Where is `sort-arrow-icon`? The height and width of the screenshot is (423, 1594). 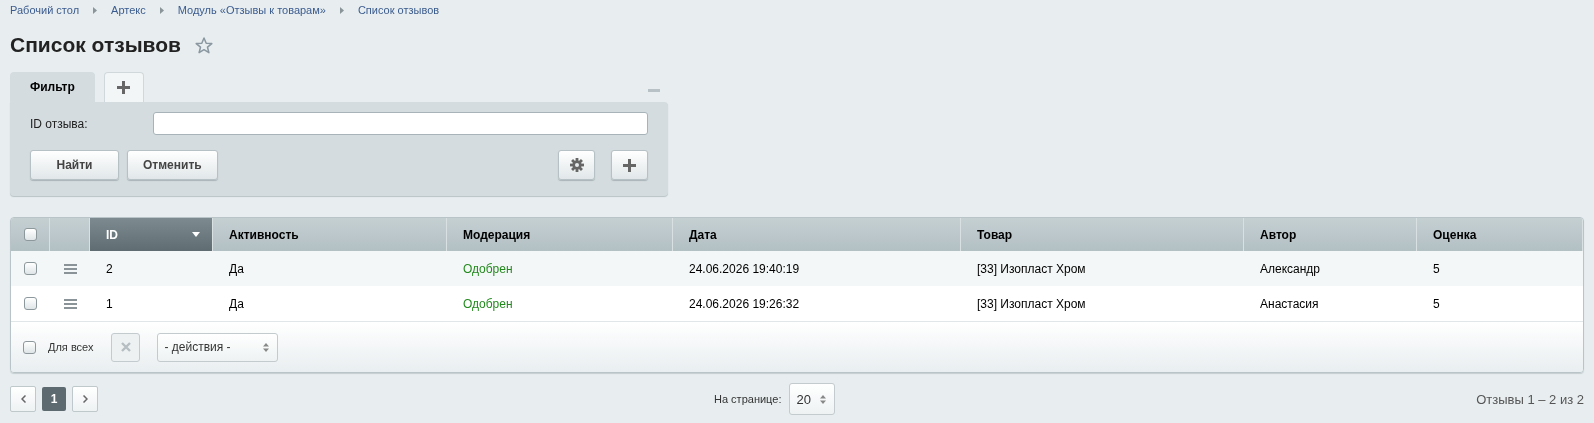 sort-arrow-icon is located at coordinates (196, 234).